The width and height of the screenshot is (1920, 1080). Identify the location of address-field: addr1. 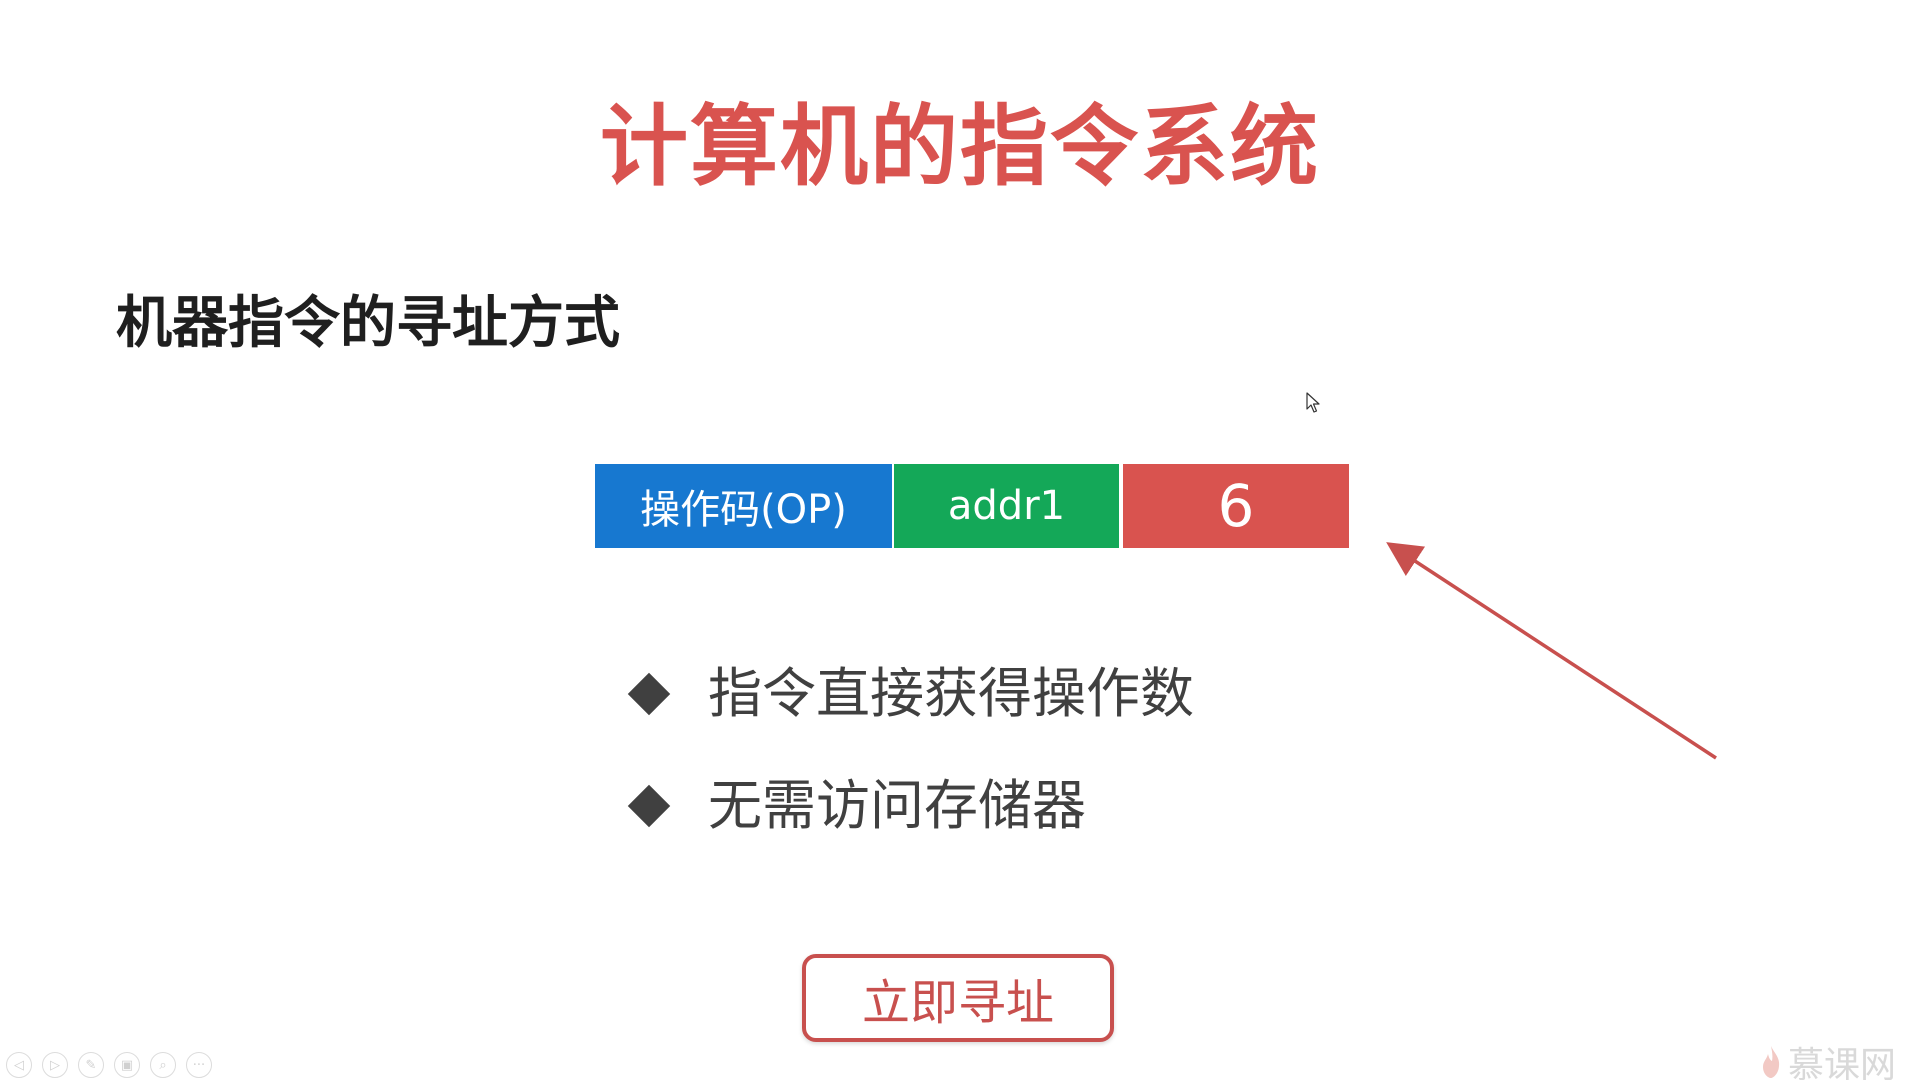
(1006, 506).